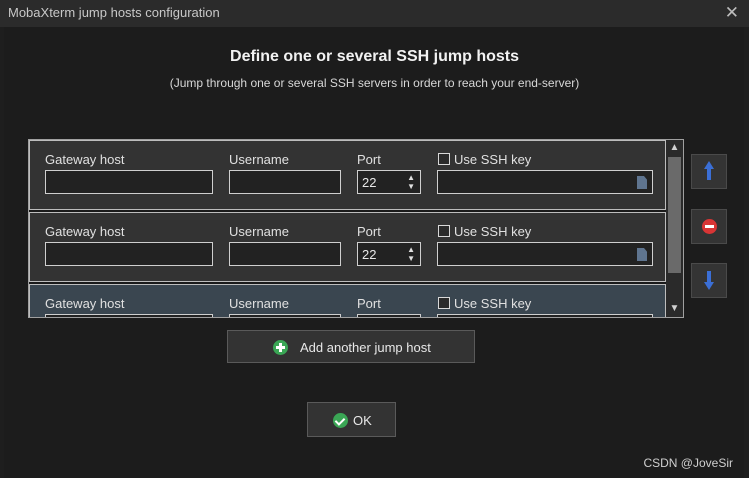 This screenshot has width=749, height=478. Describe the element at coordinates (114, 12) in the screenshot. I see `window-title: MobaXterm jump hosts configuration` at that location.